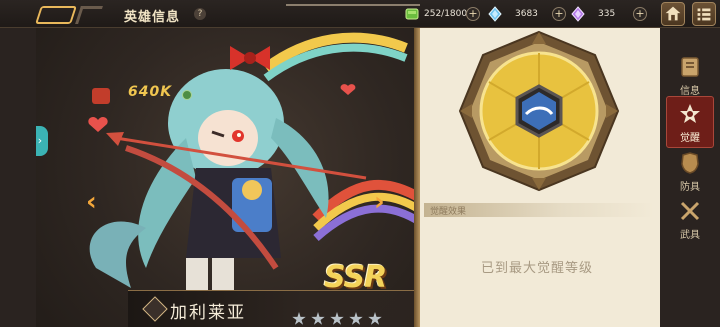 The width and height of the screenshot is (720, 327). What do you see at coordinates (607, 14) in the screenshot?
I see `purple-crystal-value: 335` at bounding box center [607, 14].